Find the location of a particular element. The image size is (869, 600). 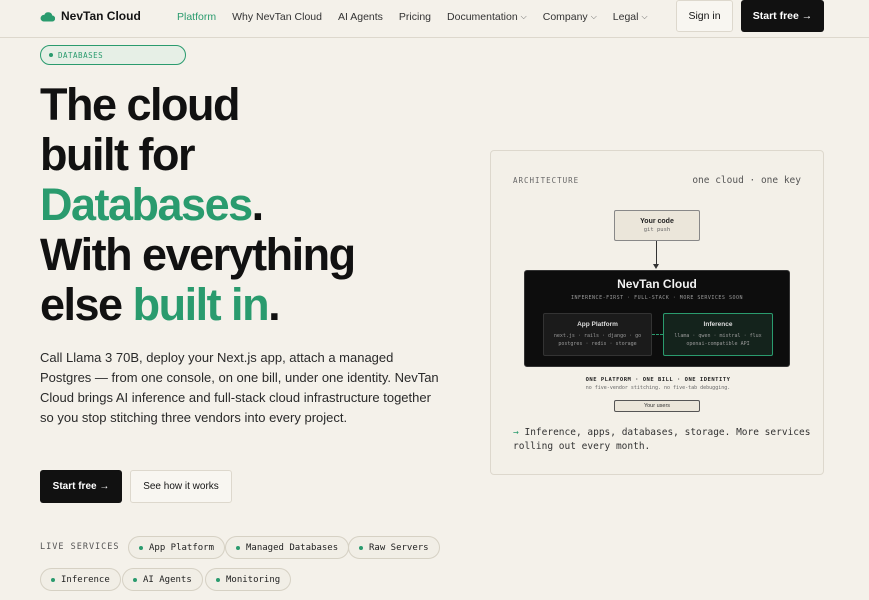

app-platform-line-1: next.js · rails · django · go is located at coordinates (597, 336).